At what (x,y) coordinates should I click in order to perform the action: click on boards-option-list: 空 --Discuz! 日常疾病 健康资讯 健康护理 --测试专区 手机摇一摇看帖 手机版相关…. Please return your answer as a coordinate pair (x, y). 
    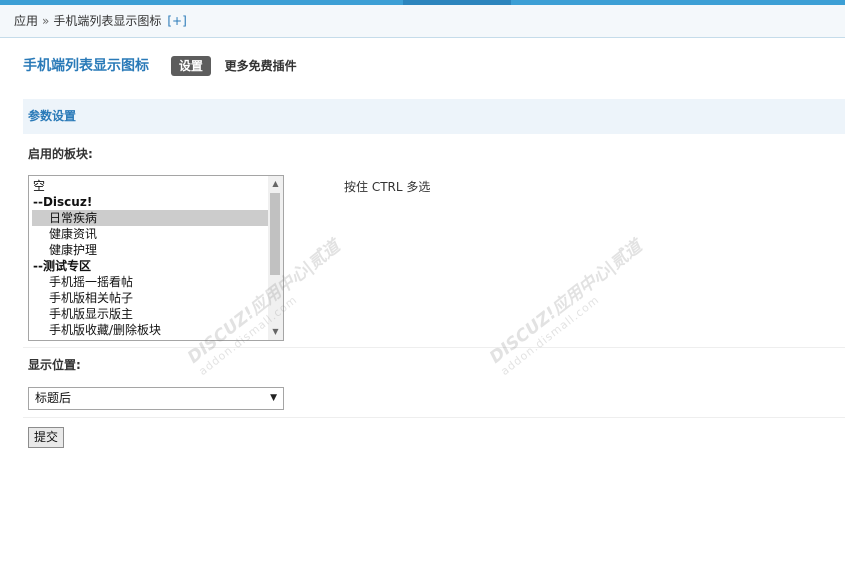
    Looking at the image, I should click on (148, 258).